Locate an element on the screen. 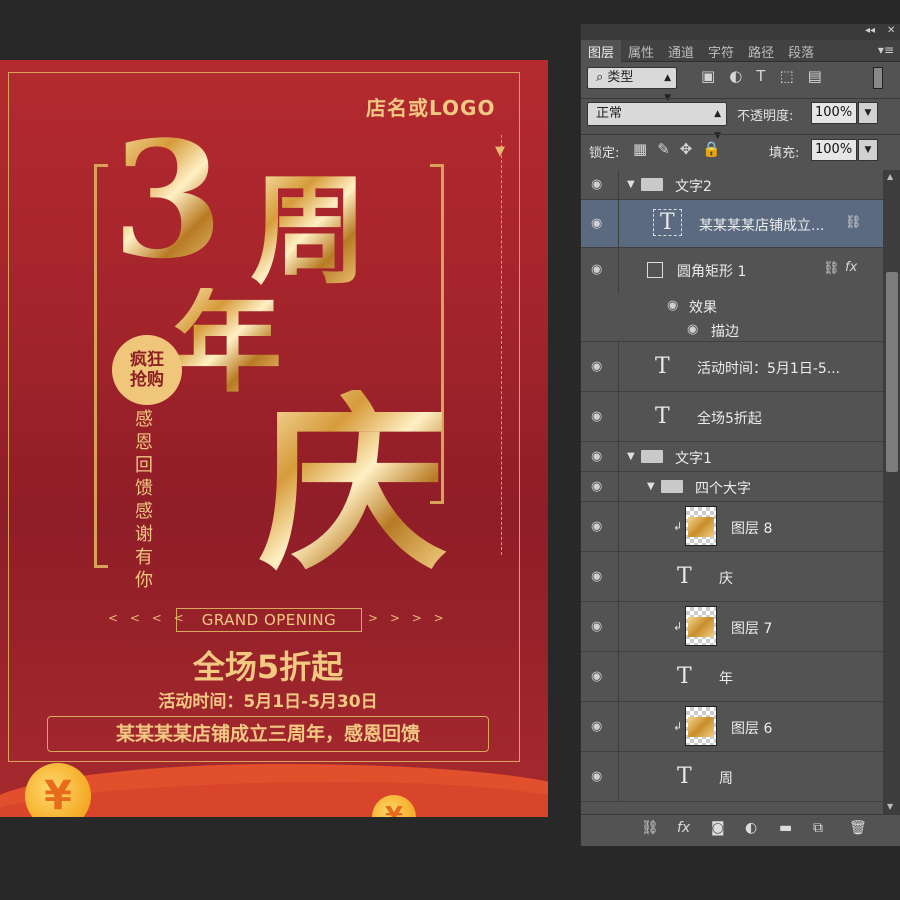  panel-menu-icon: ▾≡ is located at coordinates (886, 50).